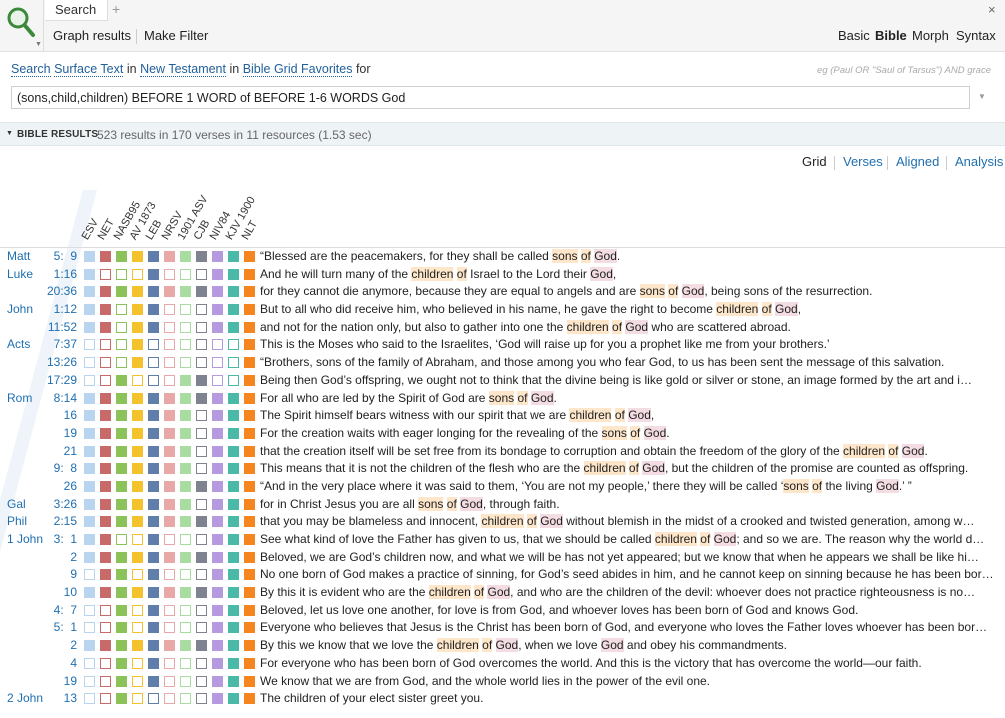 The width and height of the screenshot is (1005, 718). Describe the element at coordinates (25, 539) in the screenshot. I see `book-label: 1 John` at that location.